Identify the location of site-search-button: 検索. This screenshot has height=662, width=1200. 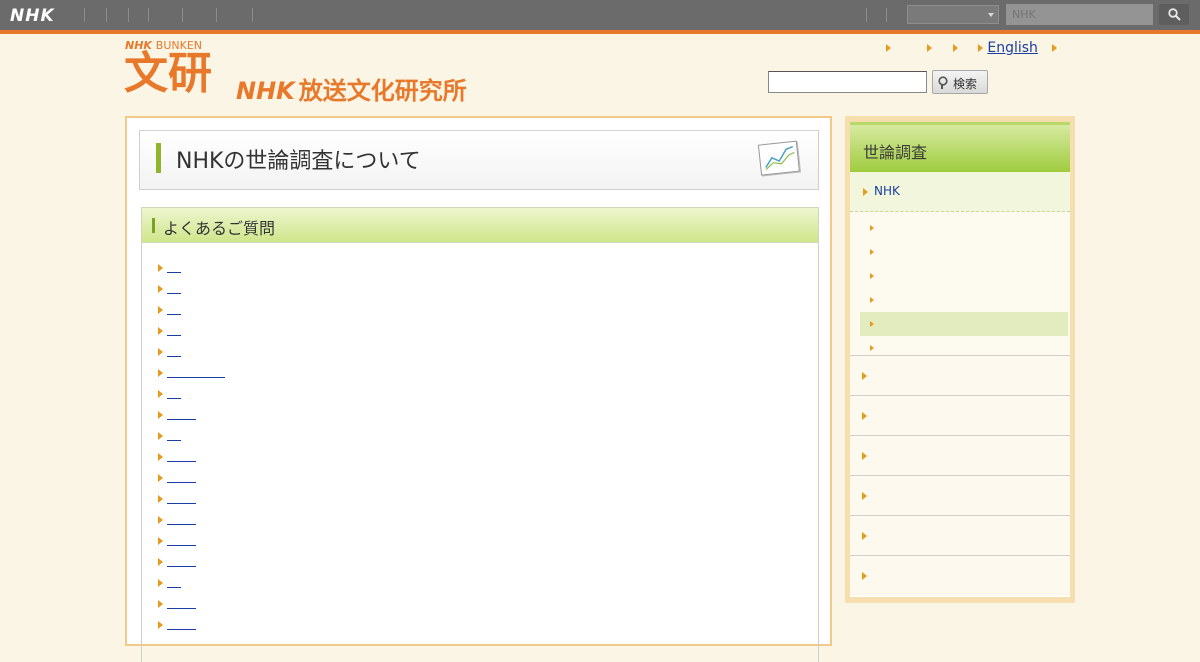
(960, 82).